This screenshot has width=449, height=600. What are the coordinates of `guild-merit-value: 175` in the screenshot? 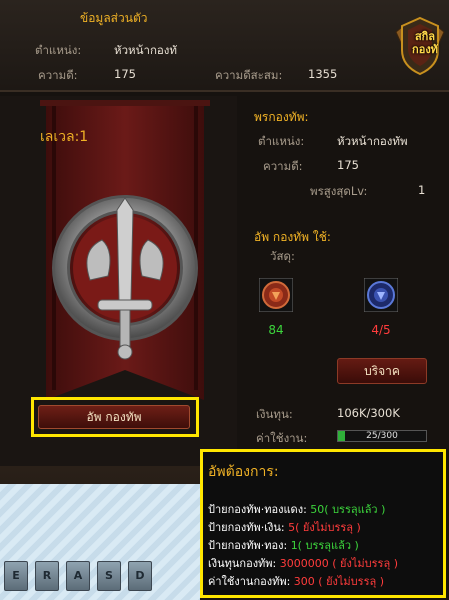 It's located at (348, 165).